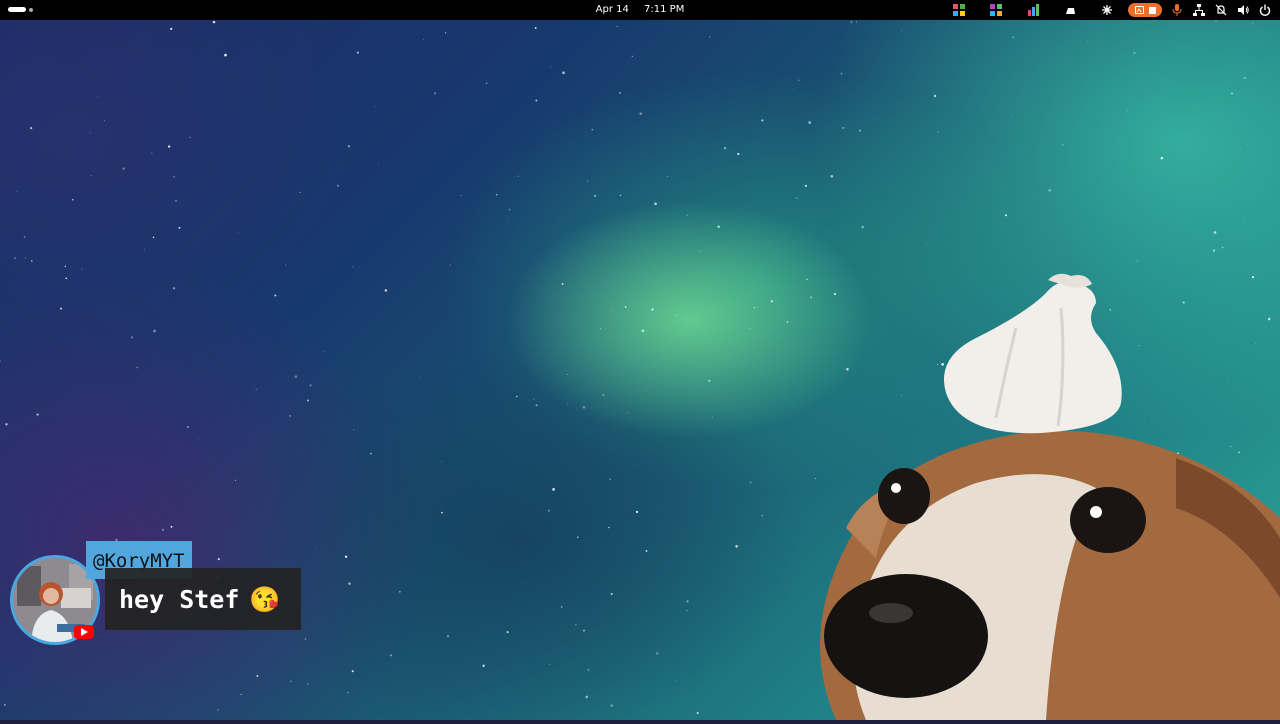  What do you see at coordinates (1243, 10) in the screenshot?
I see `volume-icon` at bounding box center [1243, 10].